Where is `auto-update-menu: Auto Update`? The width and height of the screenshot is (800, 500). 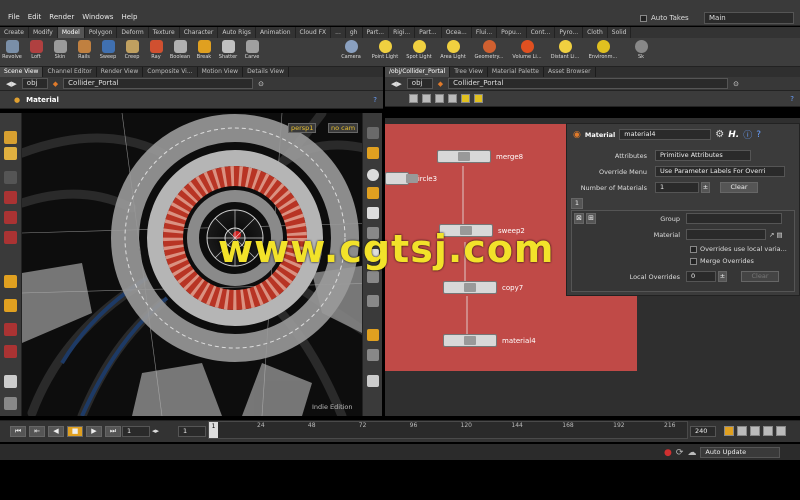
auto-update-menu: Auto Update is located at coordinates (740, 452).